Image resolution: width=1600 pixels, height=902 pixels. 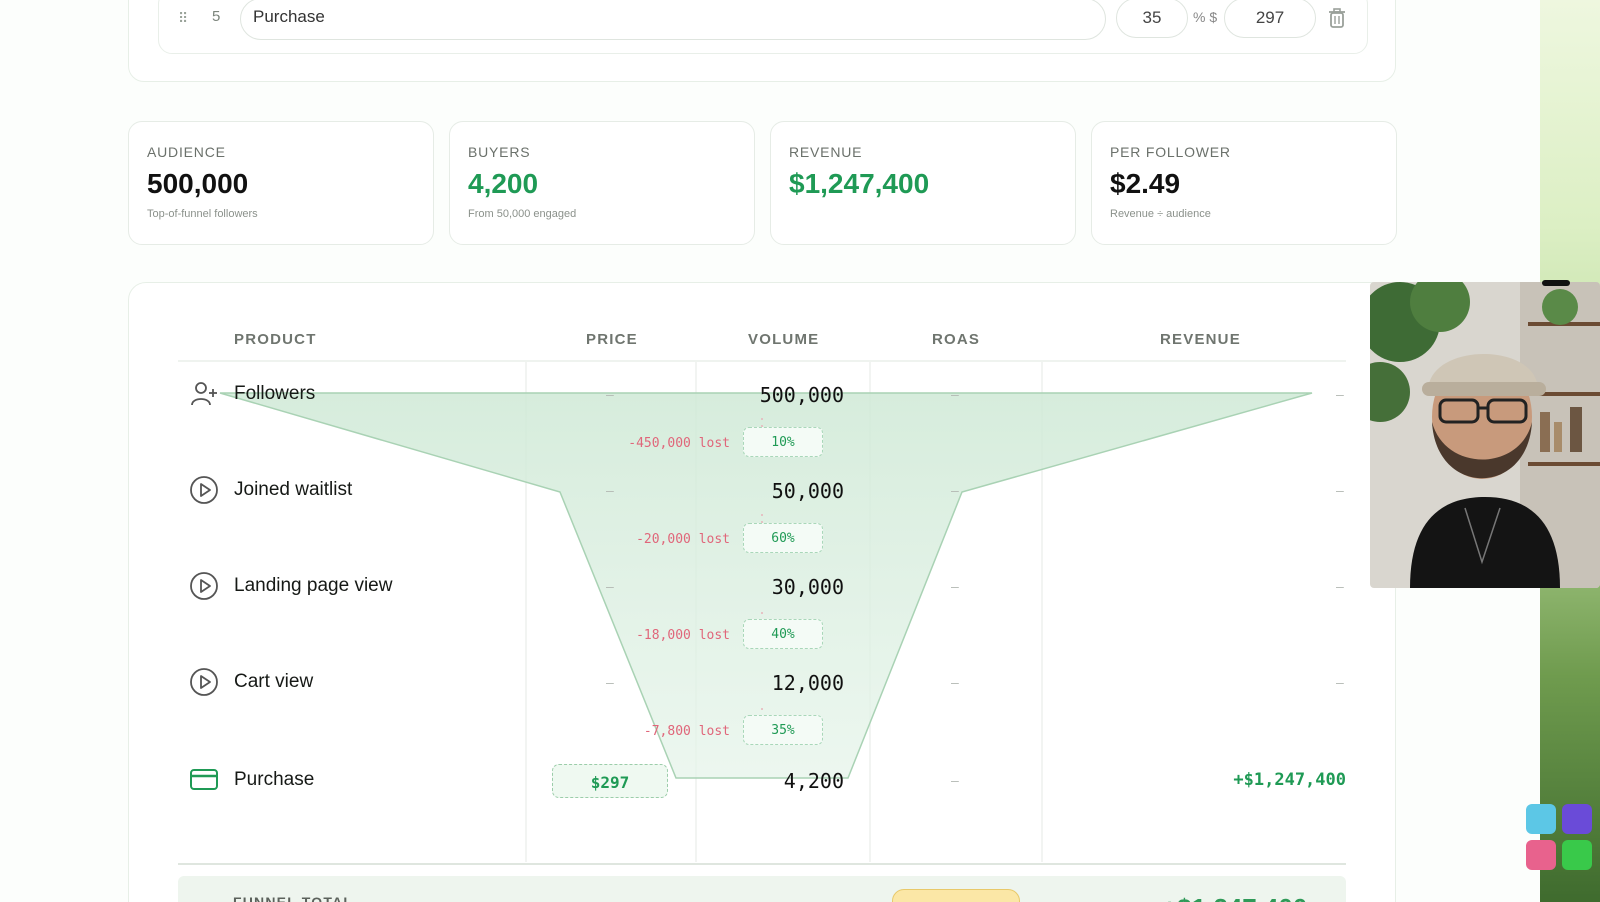 I want to click on row-label-followers: Followers, so click(x=275, y=393).